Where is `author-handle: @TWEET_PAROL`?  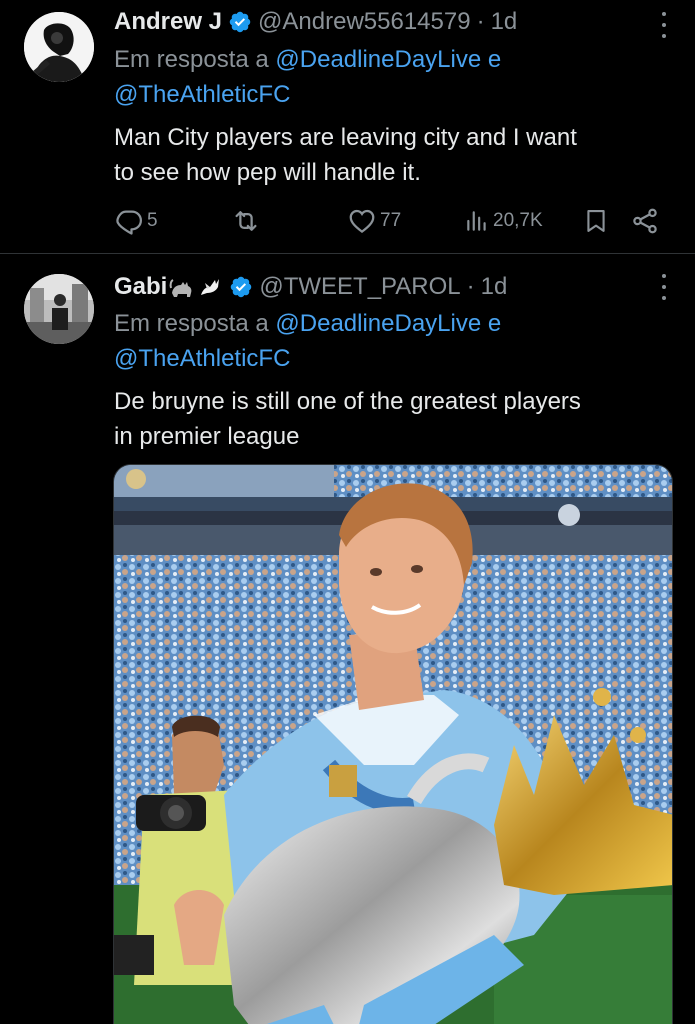 author-handle: @TWEET_PAROL is located at coordinates (359, 287).